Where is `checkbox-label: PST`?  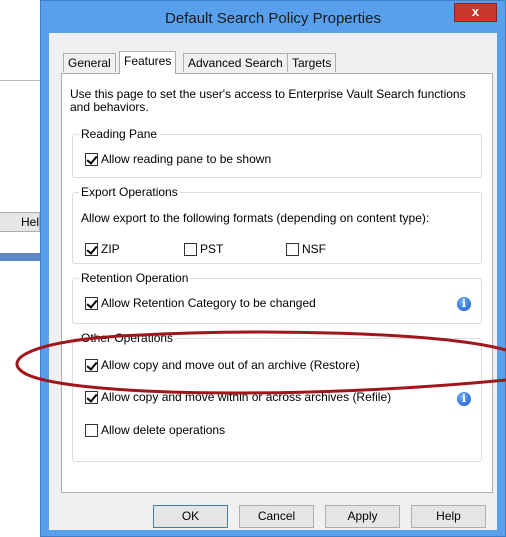 checkbox-label: PST is located at coordinates (212, 249).